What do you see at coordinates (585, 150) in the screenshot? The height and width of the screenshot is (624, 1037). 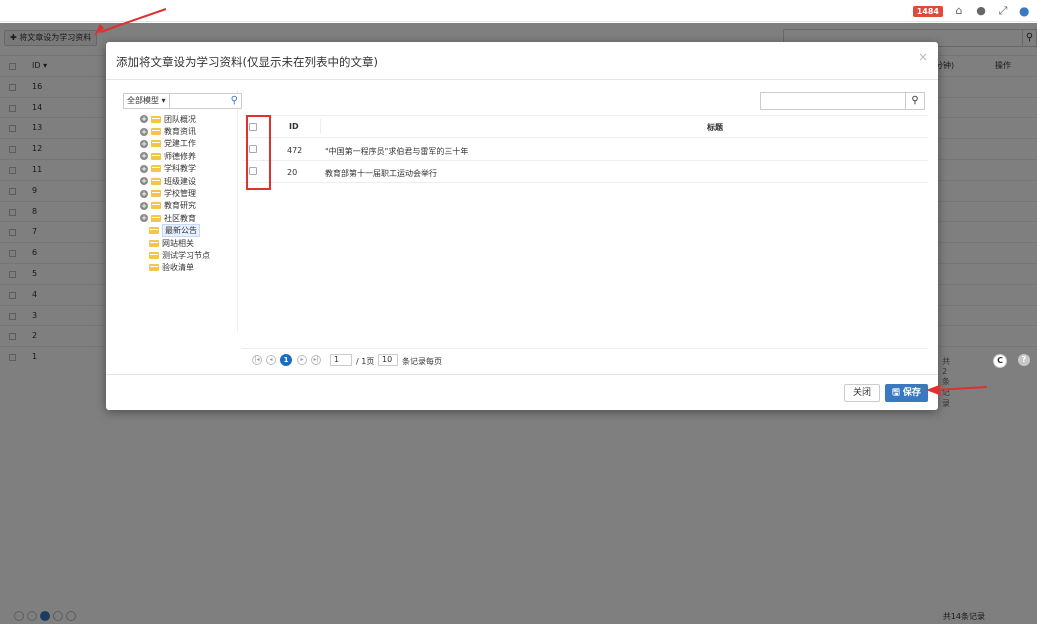 I see `grid-row: 472 "中国第一程序员"求伯君与雷军的三十年` at bounding box center [585, 150].